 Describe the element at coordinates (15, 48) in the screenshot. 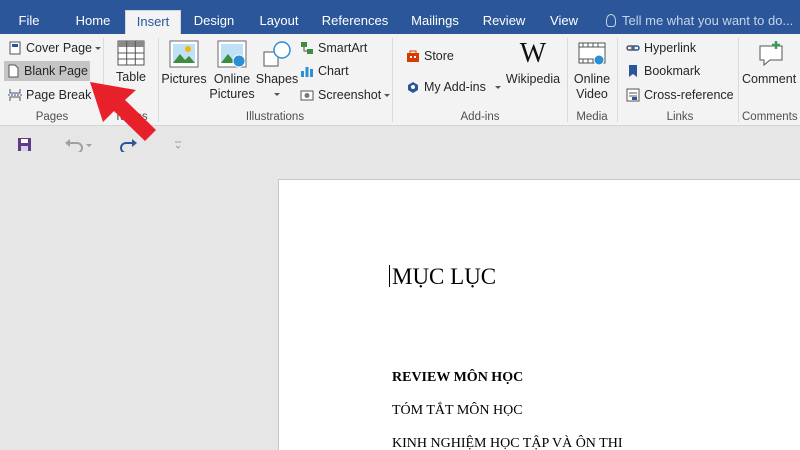

I see `cover-page-icon` at that location.